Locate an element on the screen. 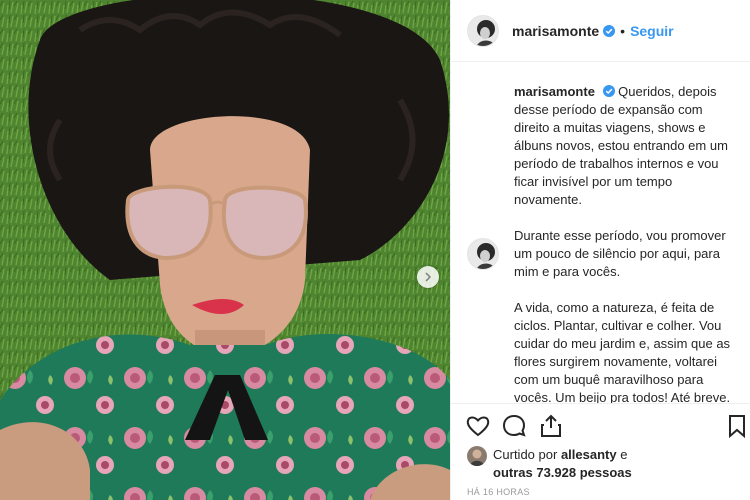  author-username: marisamonte is located at coordinates (555, 31).